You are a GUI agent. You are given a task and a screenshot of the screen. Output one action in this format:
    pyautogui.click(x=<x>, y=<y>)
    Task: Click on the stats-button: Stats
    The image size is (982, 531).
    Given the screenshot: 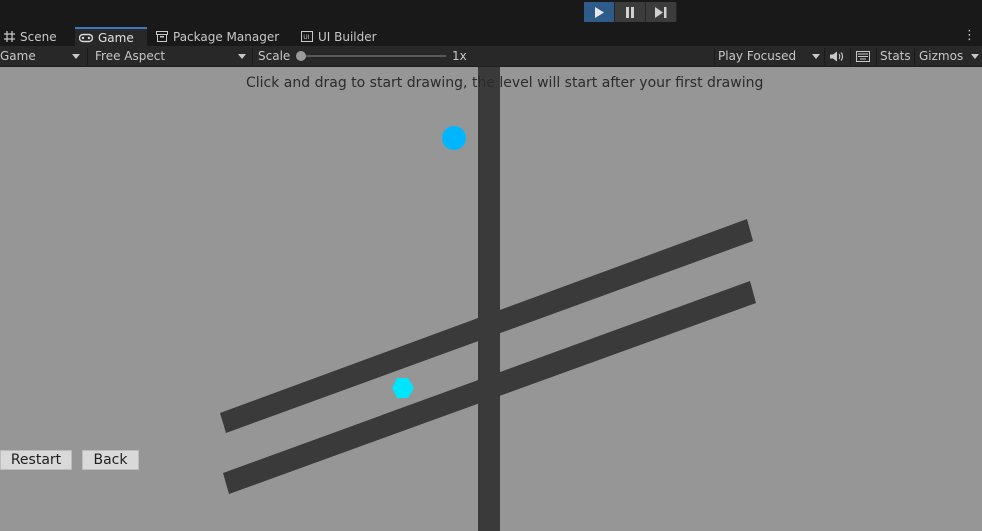 What is the action you would take?
    pyautogui.click(x=895, y=56)
    